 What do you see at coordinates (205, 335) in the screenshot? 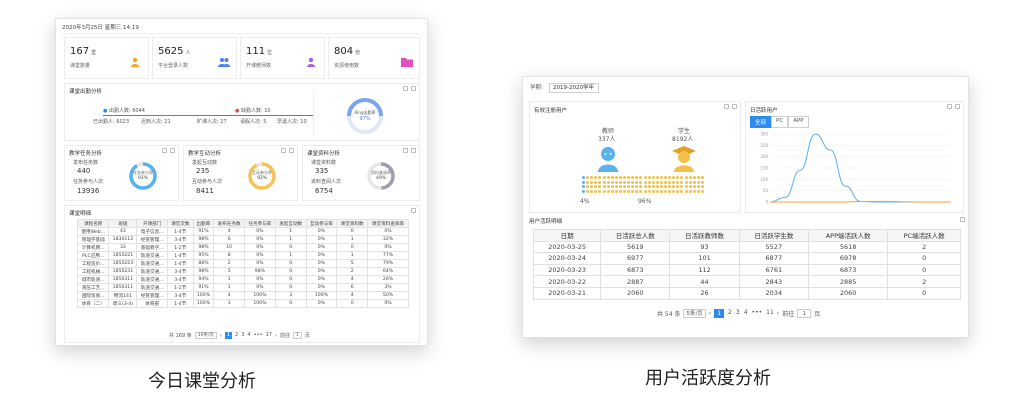
I see `page-size-select: 10条/页` at bounding box center [205, 335].